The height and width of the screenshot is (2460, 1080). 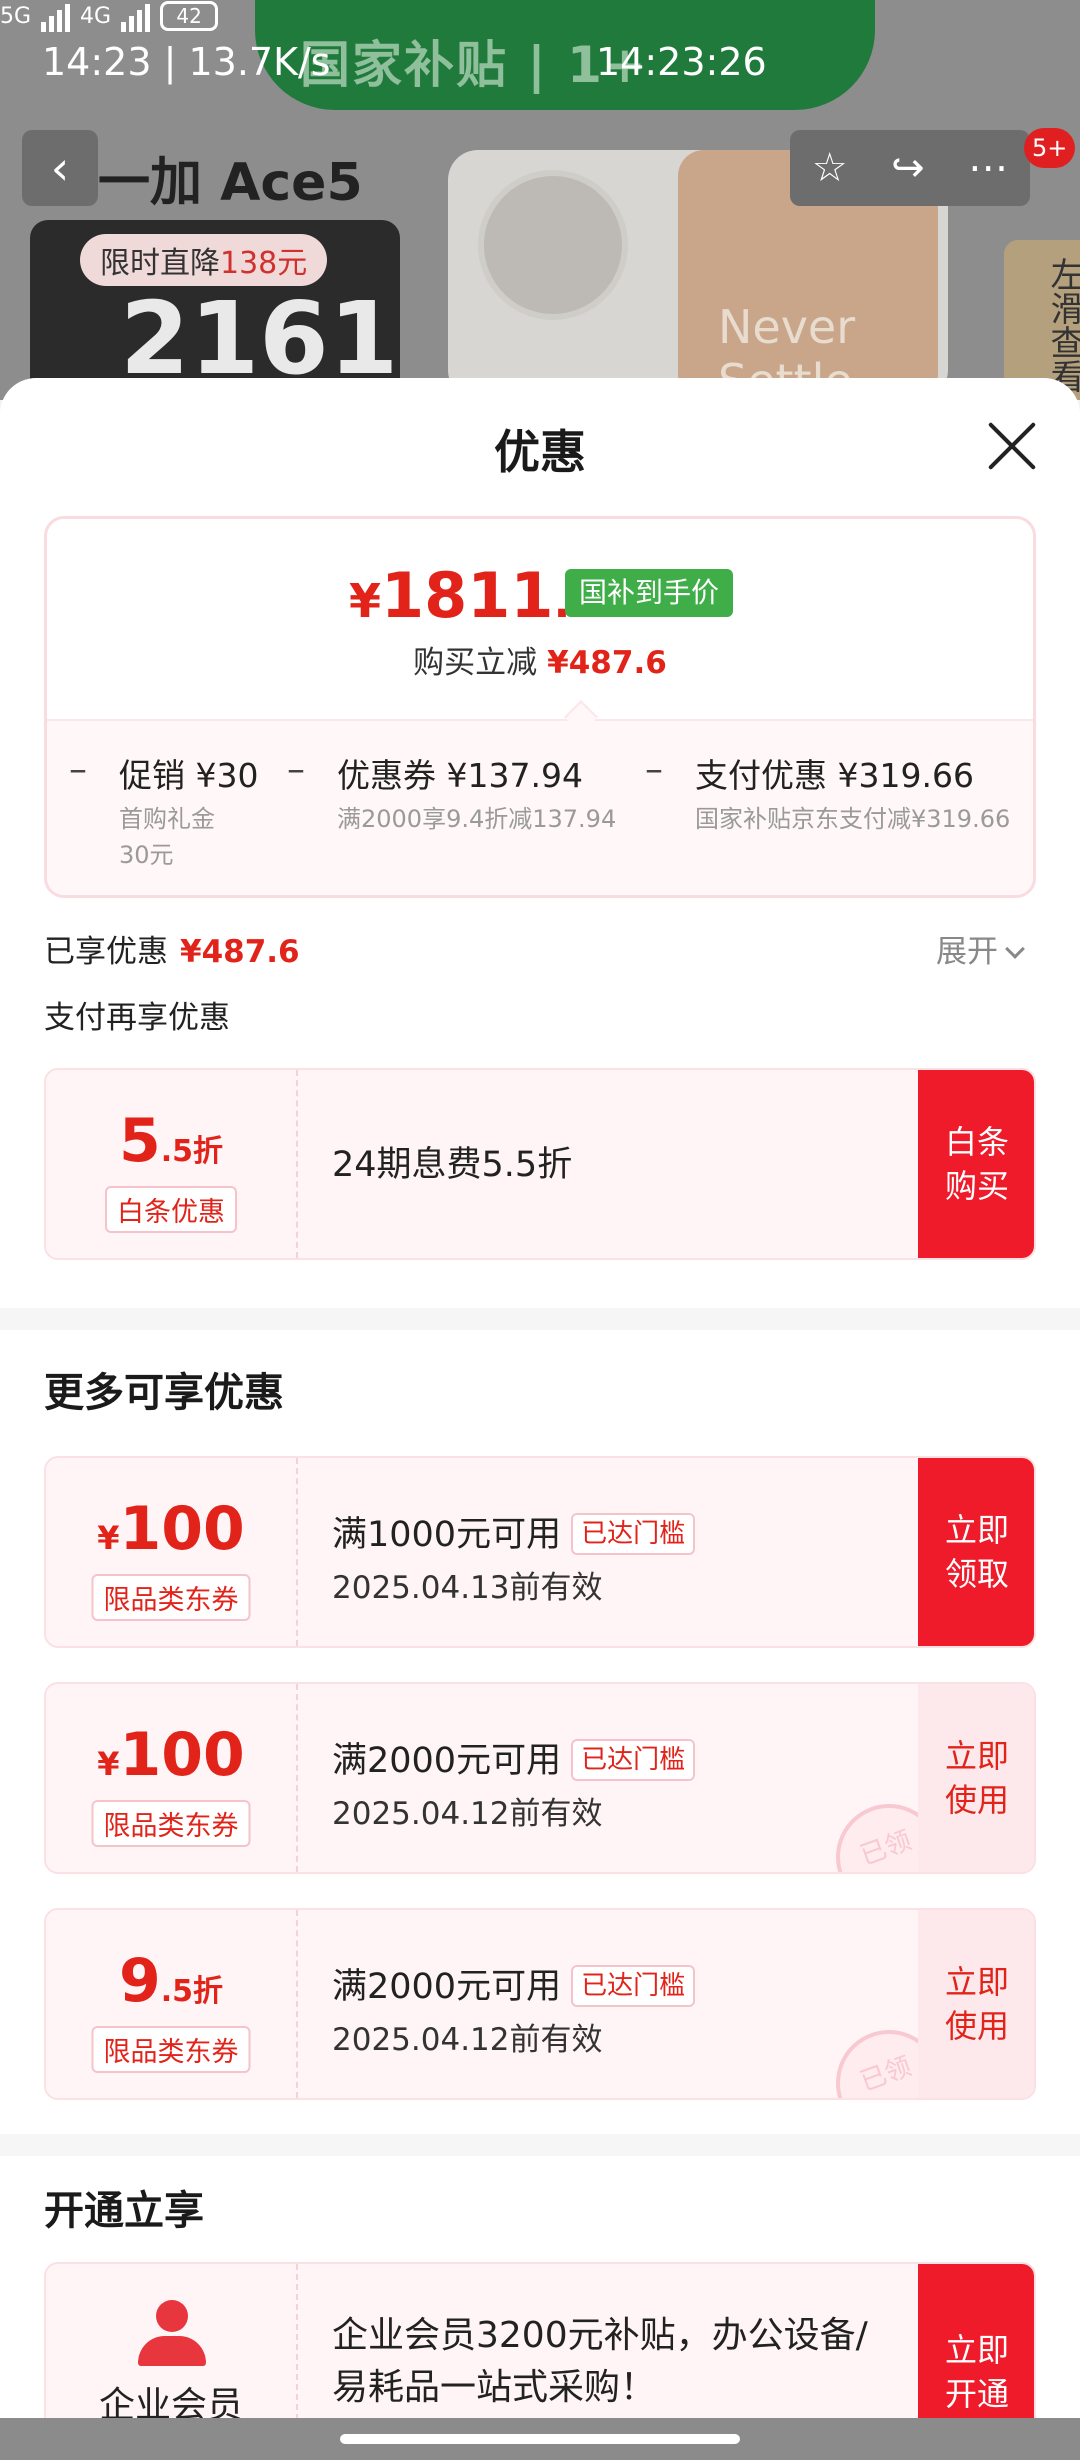 What do you see at coordinates (139, 1141) in the screenshot?
I see `amount-number: 5` at bounding box center [139, 1141].